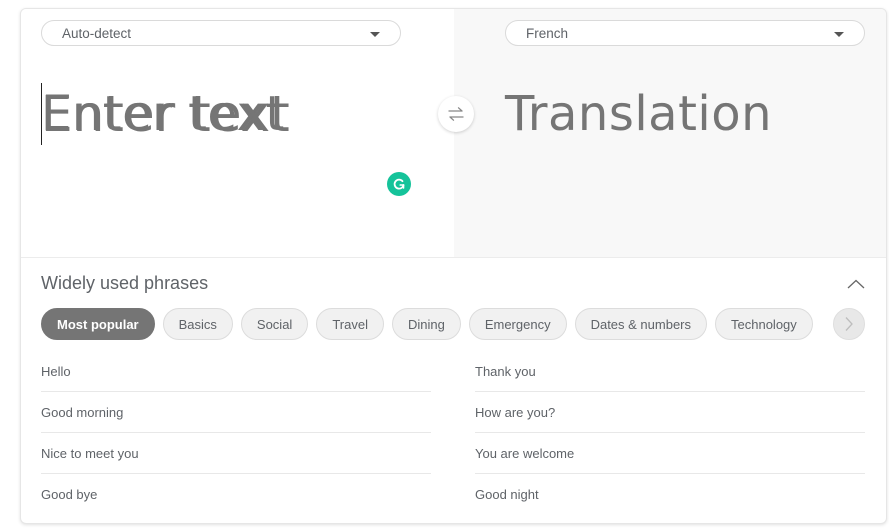  I want to click on phrase-item: Thank you, so click(670, 371).